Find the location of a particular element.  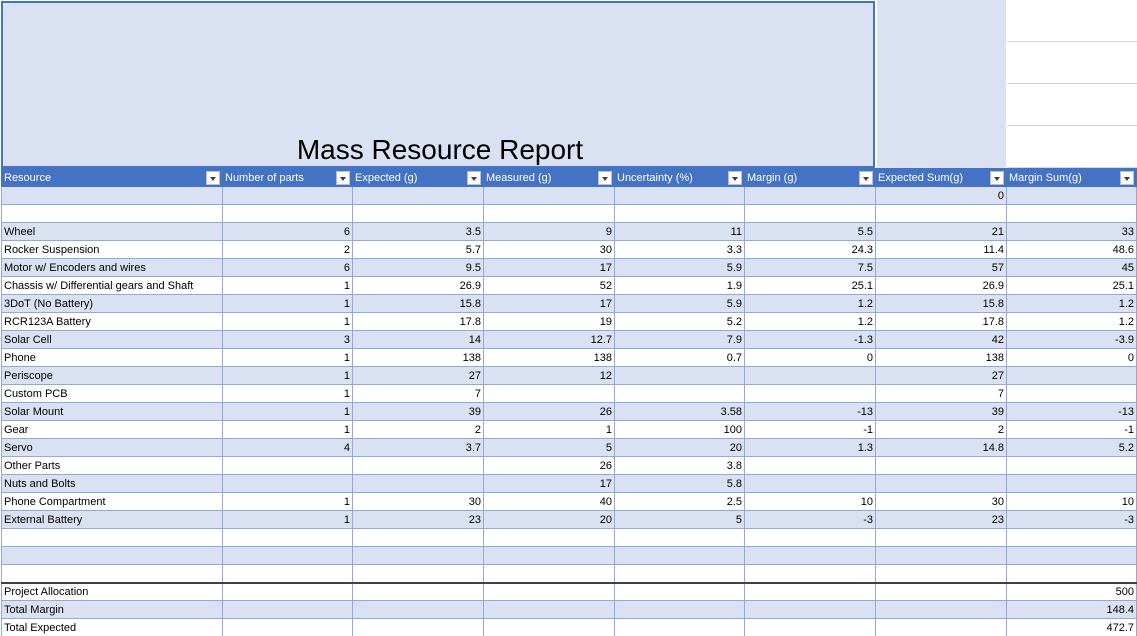

table-cell: 6 is located at coordinates (287, 231).